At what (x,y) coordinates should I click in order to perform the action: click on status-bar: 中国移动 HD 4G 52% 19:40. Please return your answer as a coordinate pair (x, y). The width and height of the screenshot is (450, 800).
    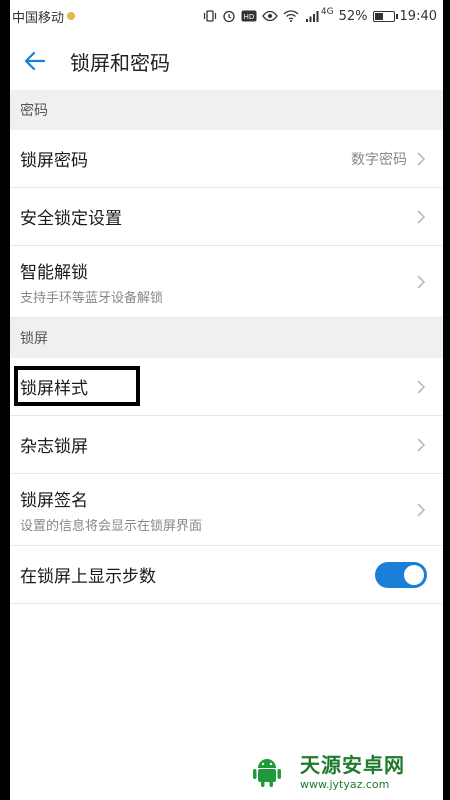
    Looking at the image, I should click on (226, 16).